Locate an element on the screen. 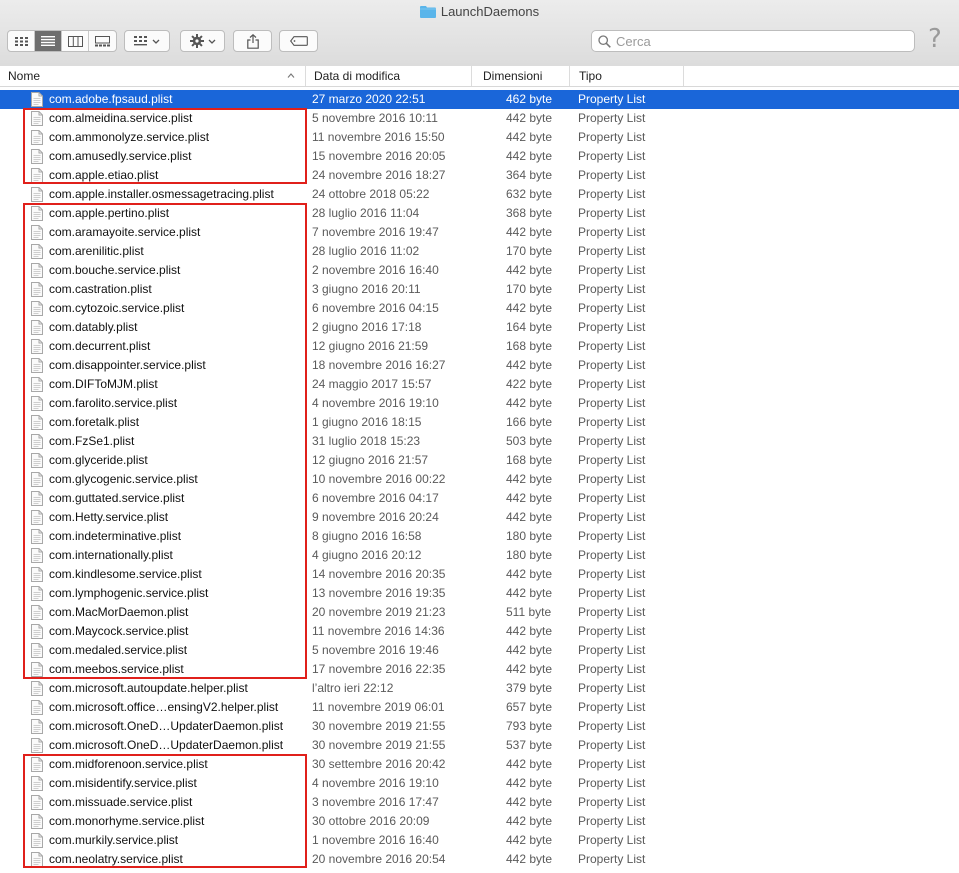 The height and width of the screenshot is (873, 959). file-name: com.microsoft.OneD…UpdaterDaemon.plist is located at coordinates (166, 745).